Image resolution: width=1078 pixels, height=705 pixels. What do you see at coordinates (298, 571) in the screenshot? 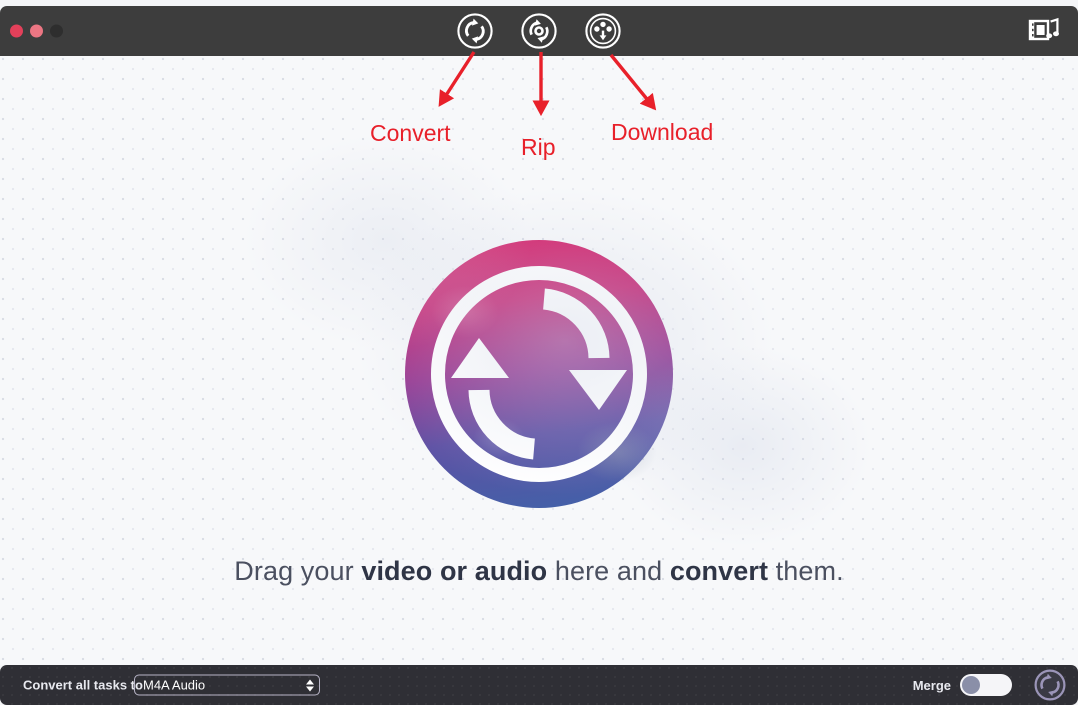
I see `tagline-part-1: Drag your` at bounding box center [298, 571].